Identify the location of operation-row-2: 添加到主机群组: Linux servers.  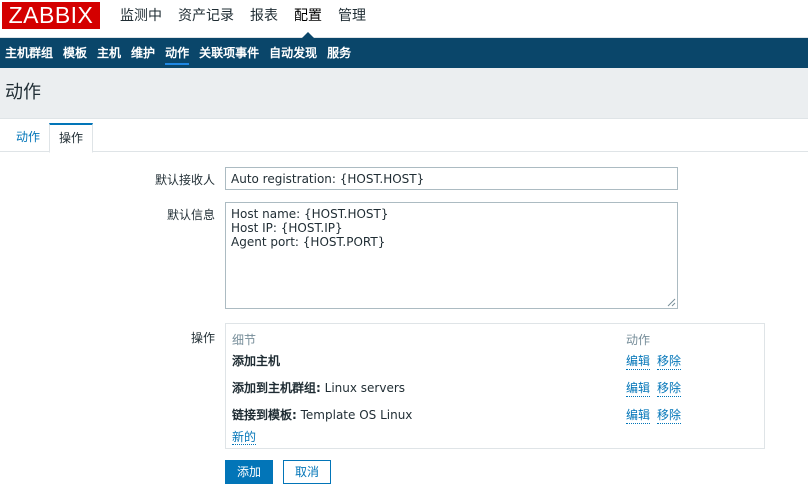
(318, 387).